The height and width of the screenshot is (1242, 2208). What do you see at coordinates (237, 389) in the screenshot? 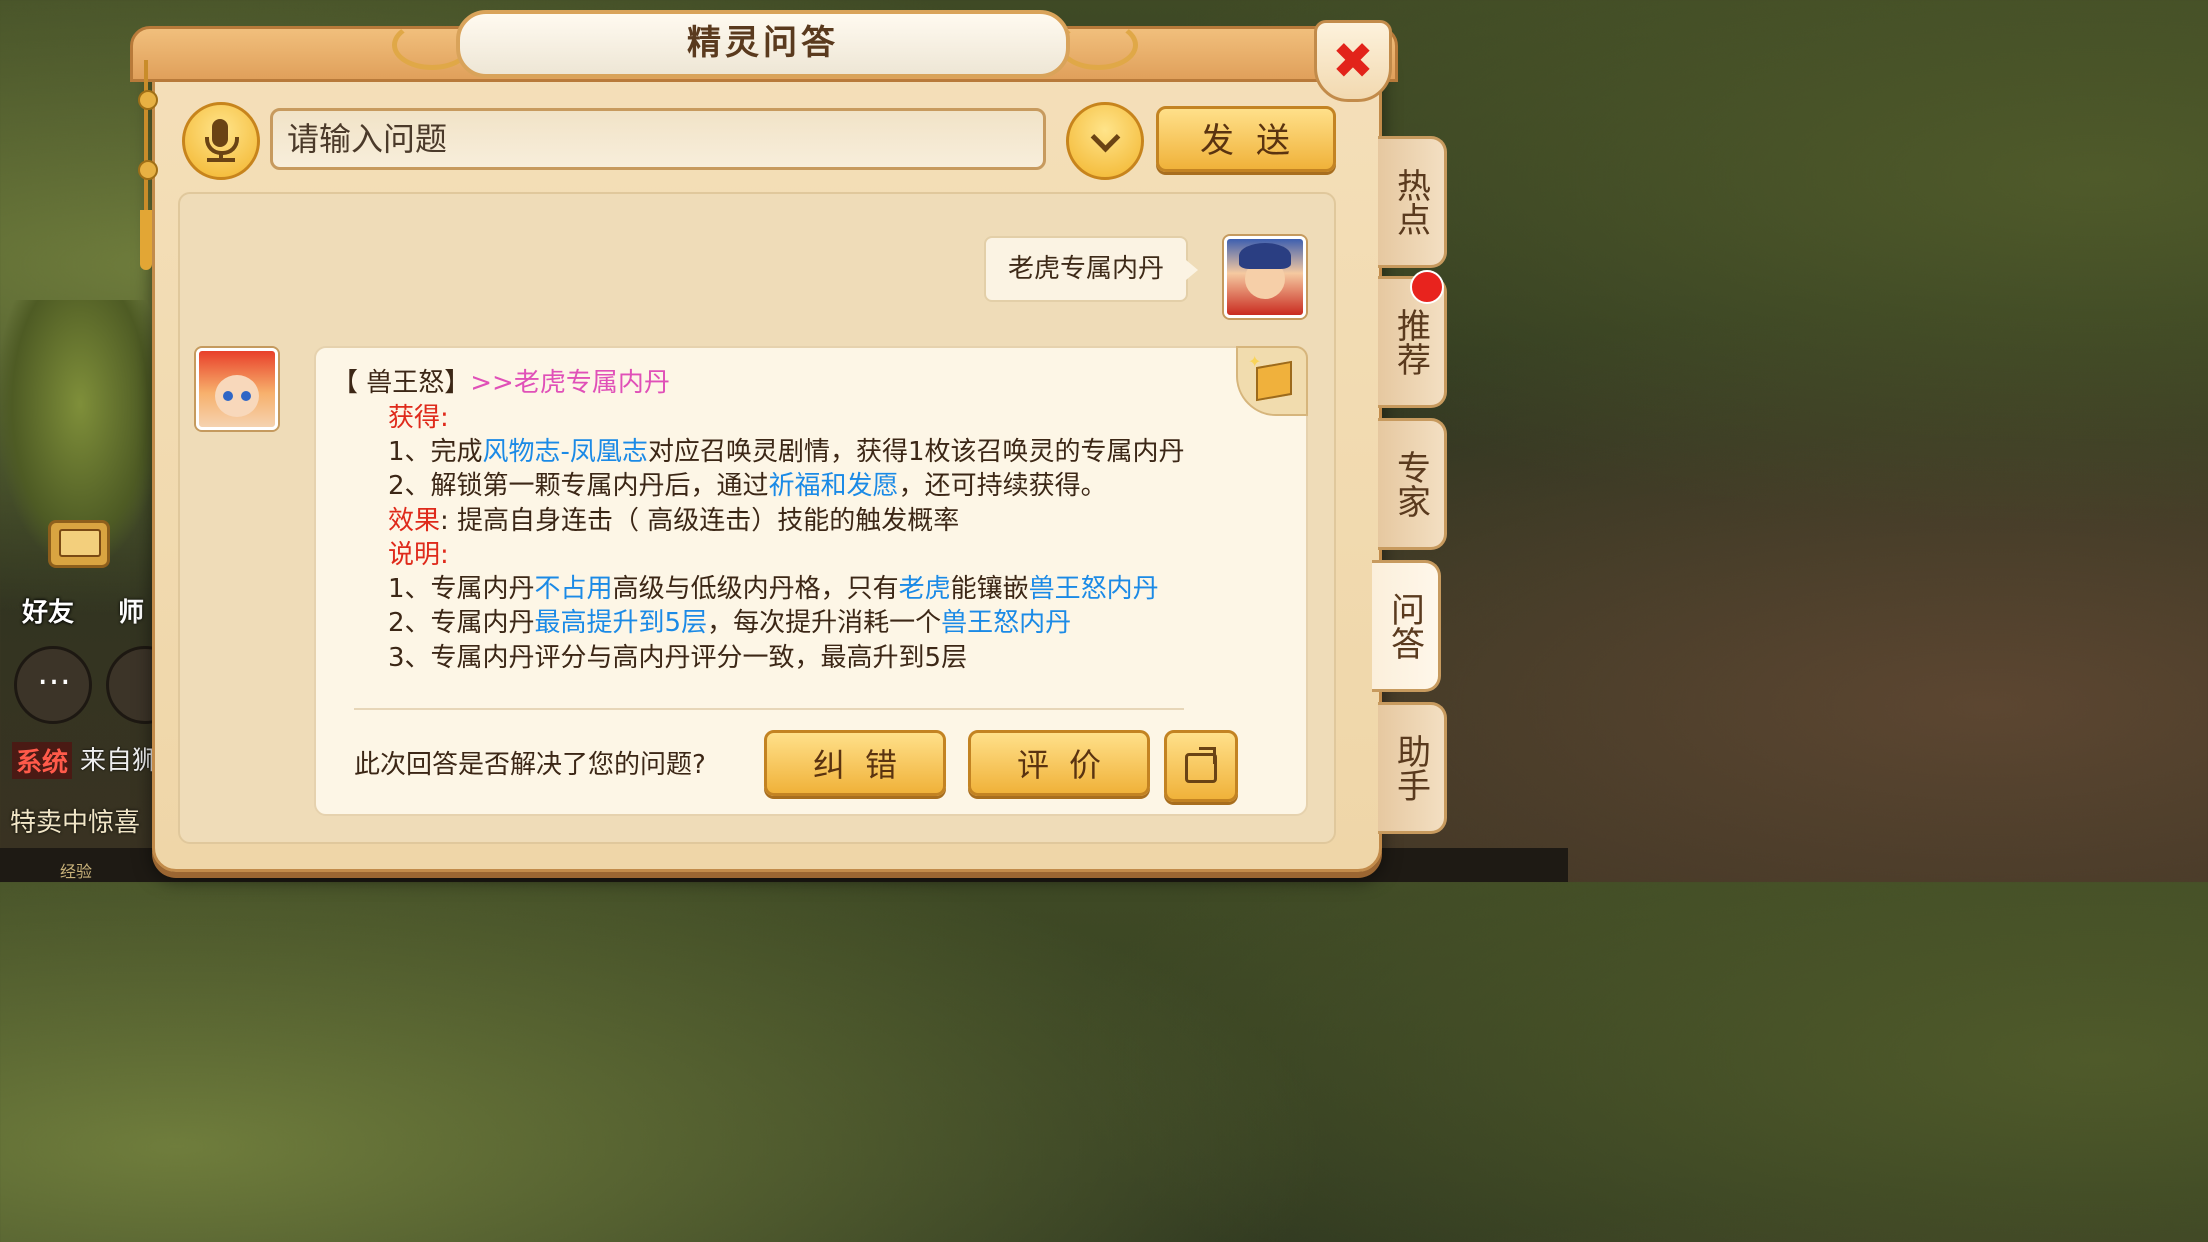
I see `spirit-avatar` at bounding box center [237, 389].